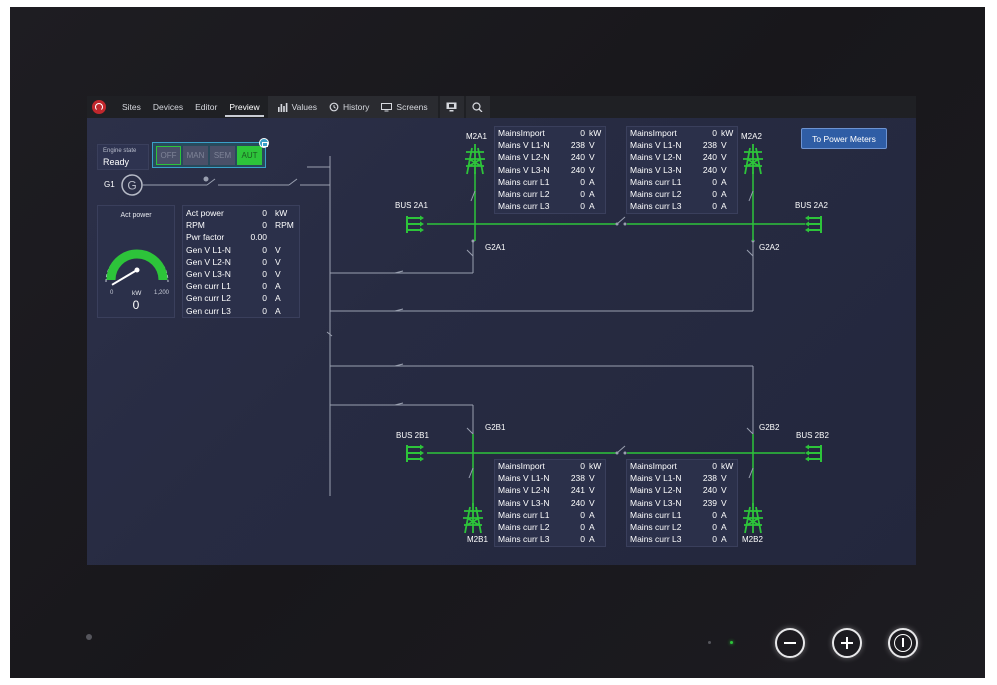  What do you see at coordinates (123, 157) in the screenshot?
I see `engine-state-panel: Engine state Ready` at bounding box center [123, 157].